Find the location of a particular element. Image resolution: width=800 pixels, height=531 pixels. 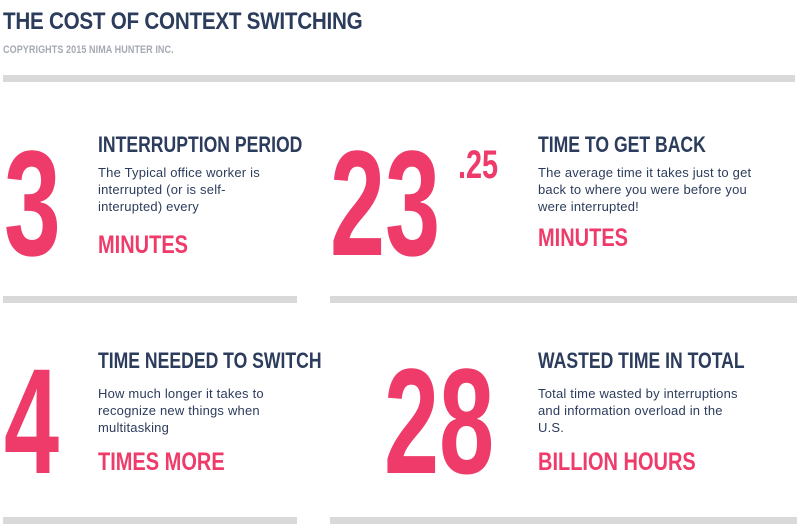

stat-number: 23 is located at coordinates (385, 203).